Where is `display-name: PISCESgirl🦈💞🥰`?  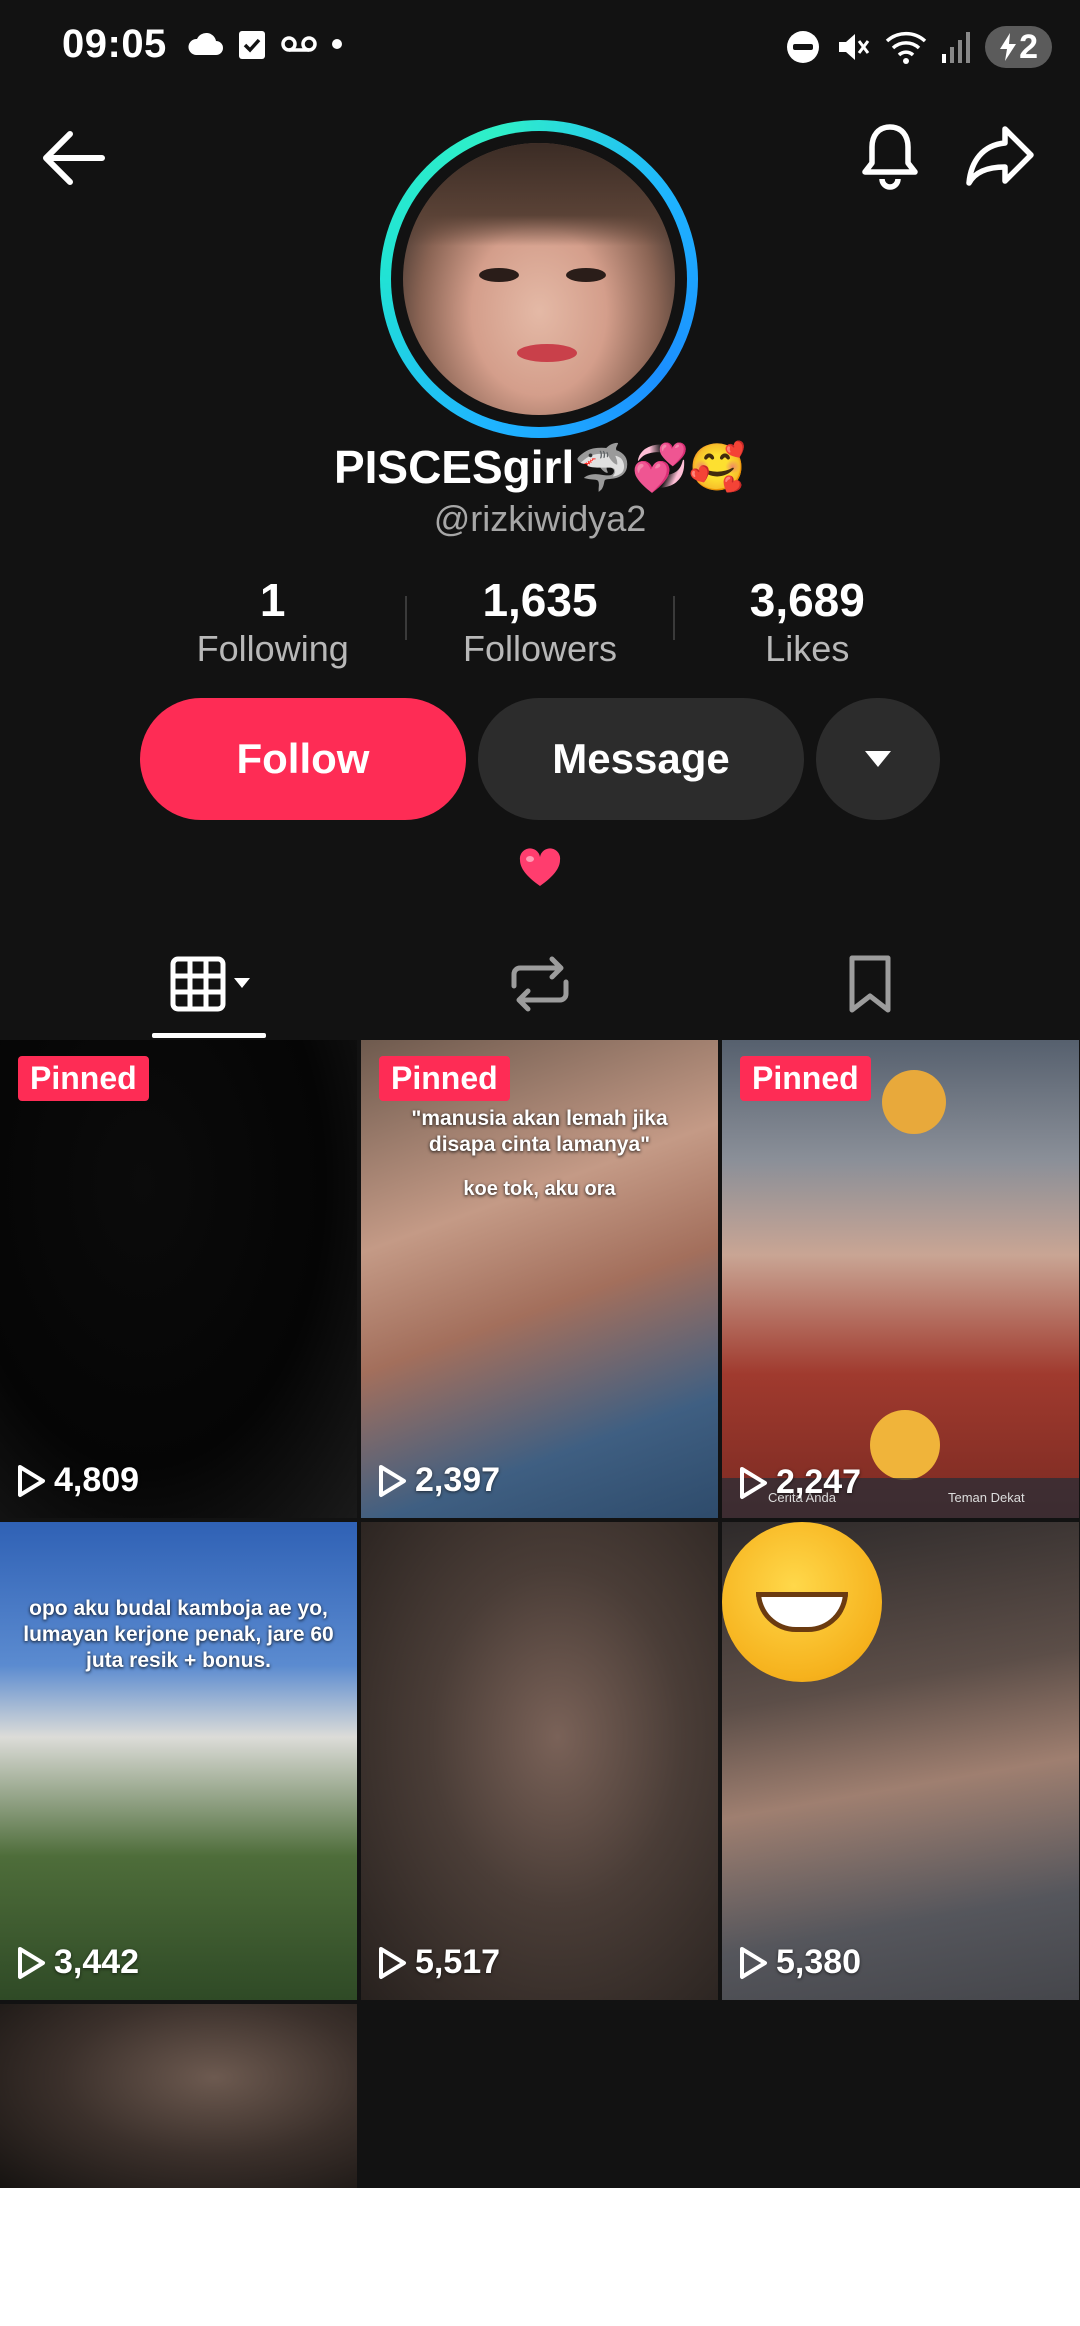
display-name: PISCESgirl🦈💞🥰 is located at coordinates (540, 467).